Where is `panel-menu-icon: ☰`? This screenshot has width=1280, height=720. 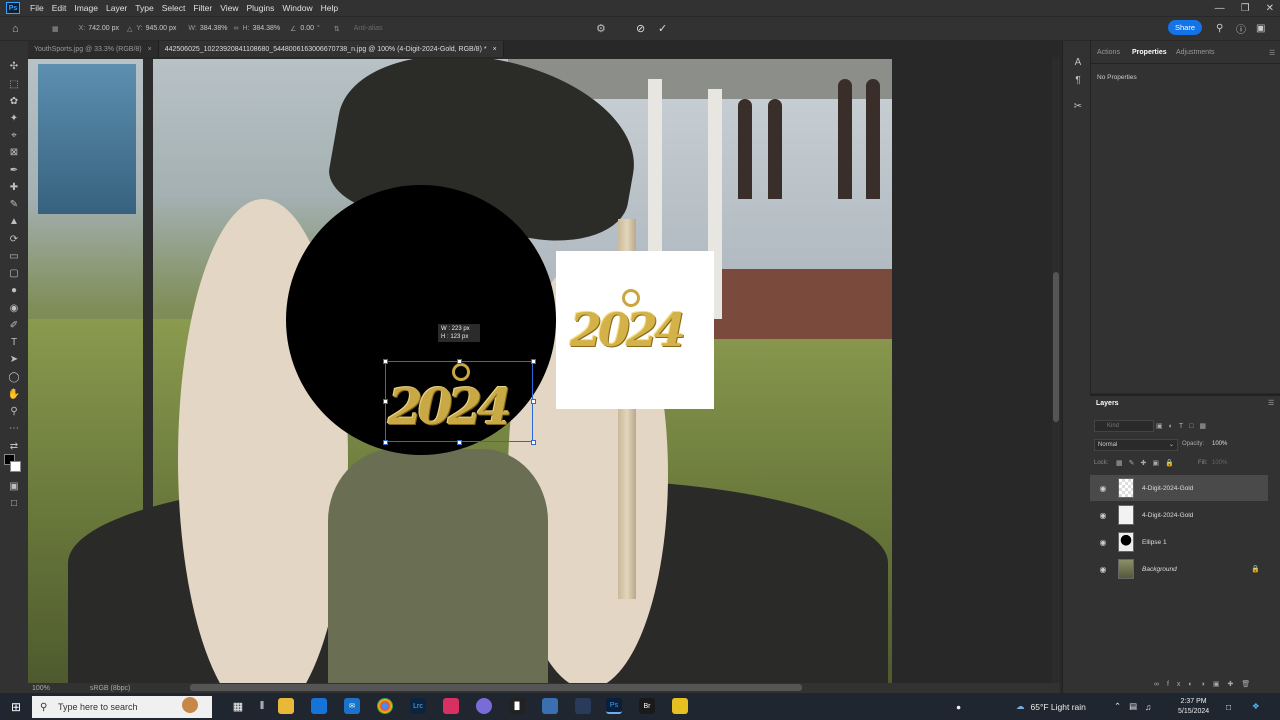 panel-menu-icon: ☰ is located at coordinates (1272, 53).